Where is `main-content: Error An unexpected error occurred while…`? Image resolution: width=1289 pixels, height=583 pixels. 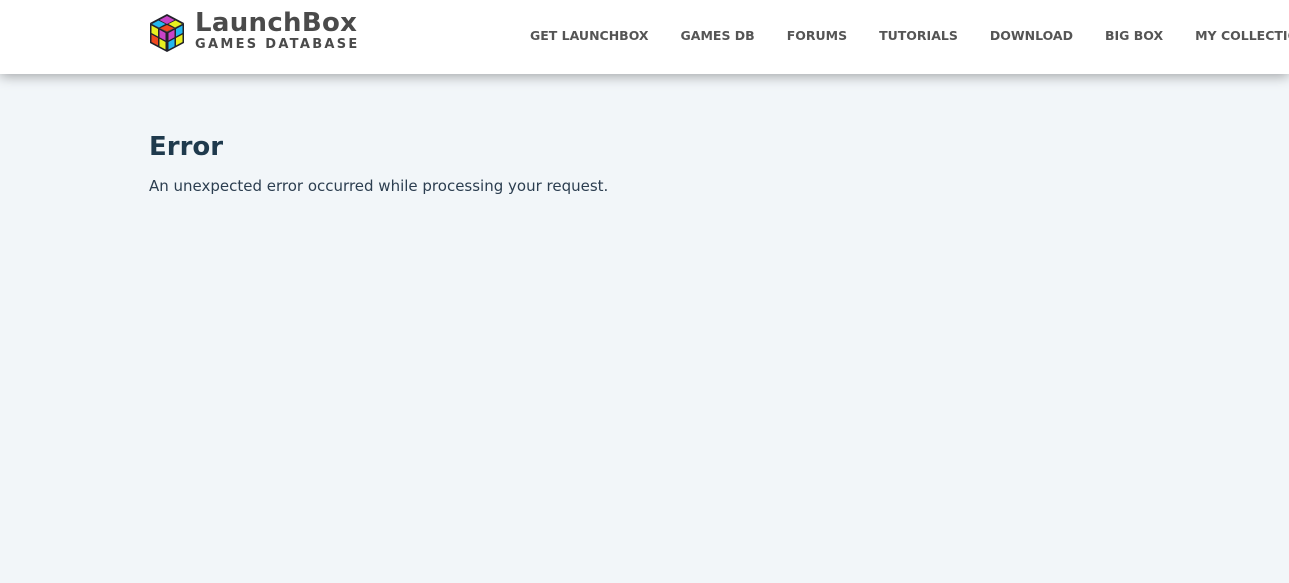
main-content: Error An unexpected error occurred while… is located at coordinates (378, 163).